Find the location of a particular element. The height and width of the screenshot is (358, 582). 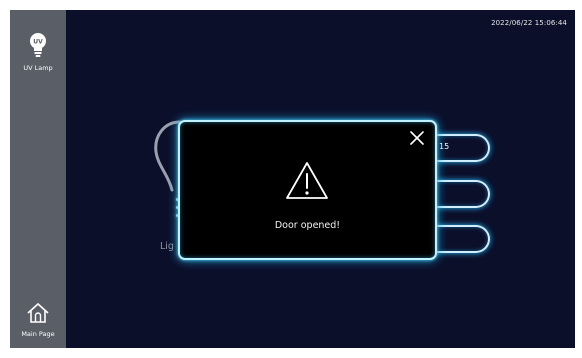

svg-text: UV is located at coordinates (38, 42).